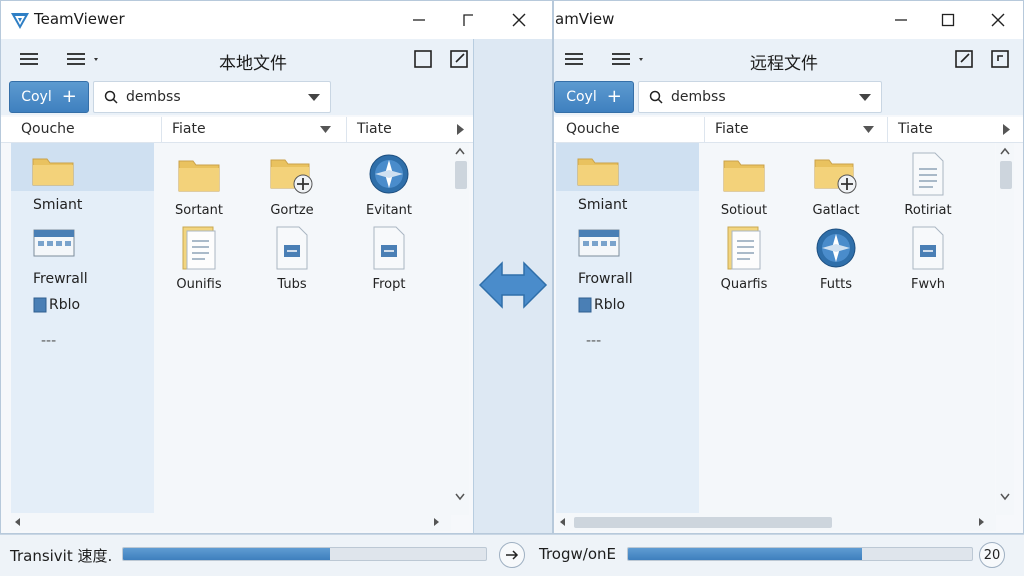 This screenshot has height=576, width=1024. I want to click on plus-icon: +, so click(69, 96).